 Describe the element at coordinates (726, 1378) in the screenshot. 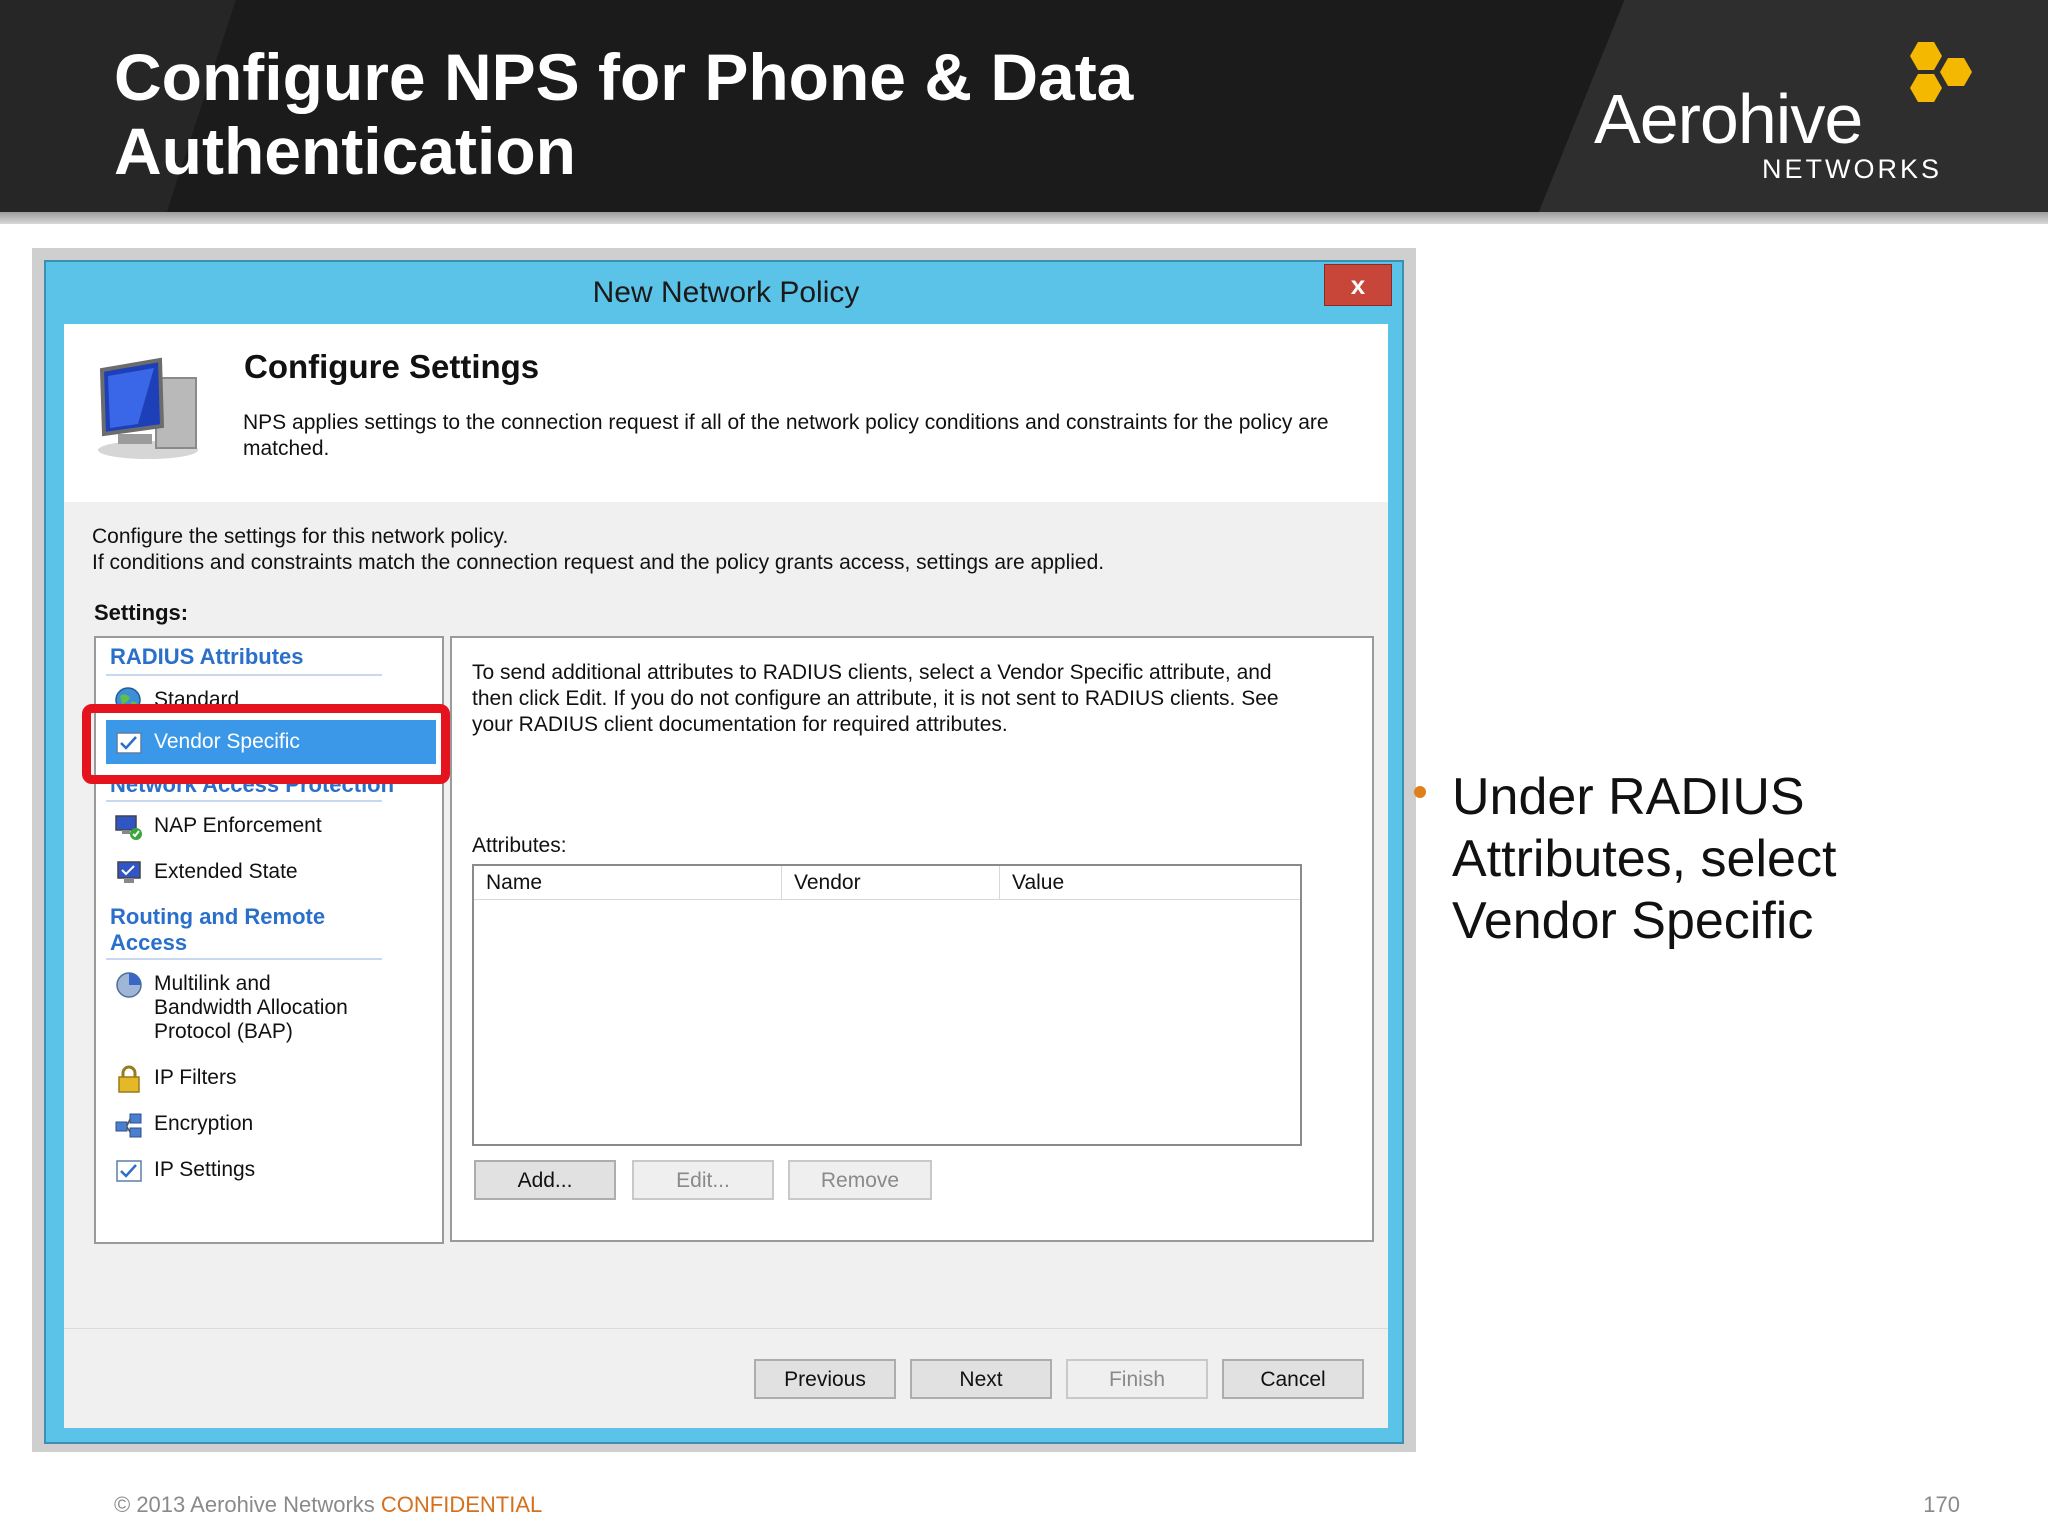

I see `dialog-button-bar: Previous Next Finish Cancel` at that location.